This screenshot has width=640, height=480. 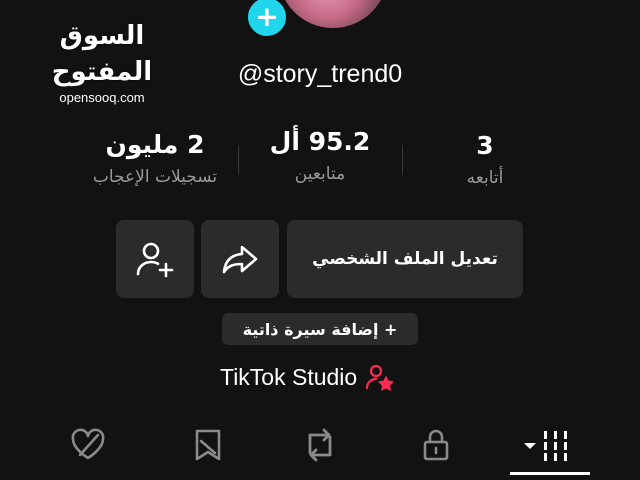 I want to click on studio-label: TikTok Studio, so click(x=289, y=376).